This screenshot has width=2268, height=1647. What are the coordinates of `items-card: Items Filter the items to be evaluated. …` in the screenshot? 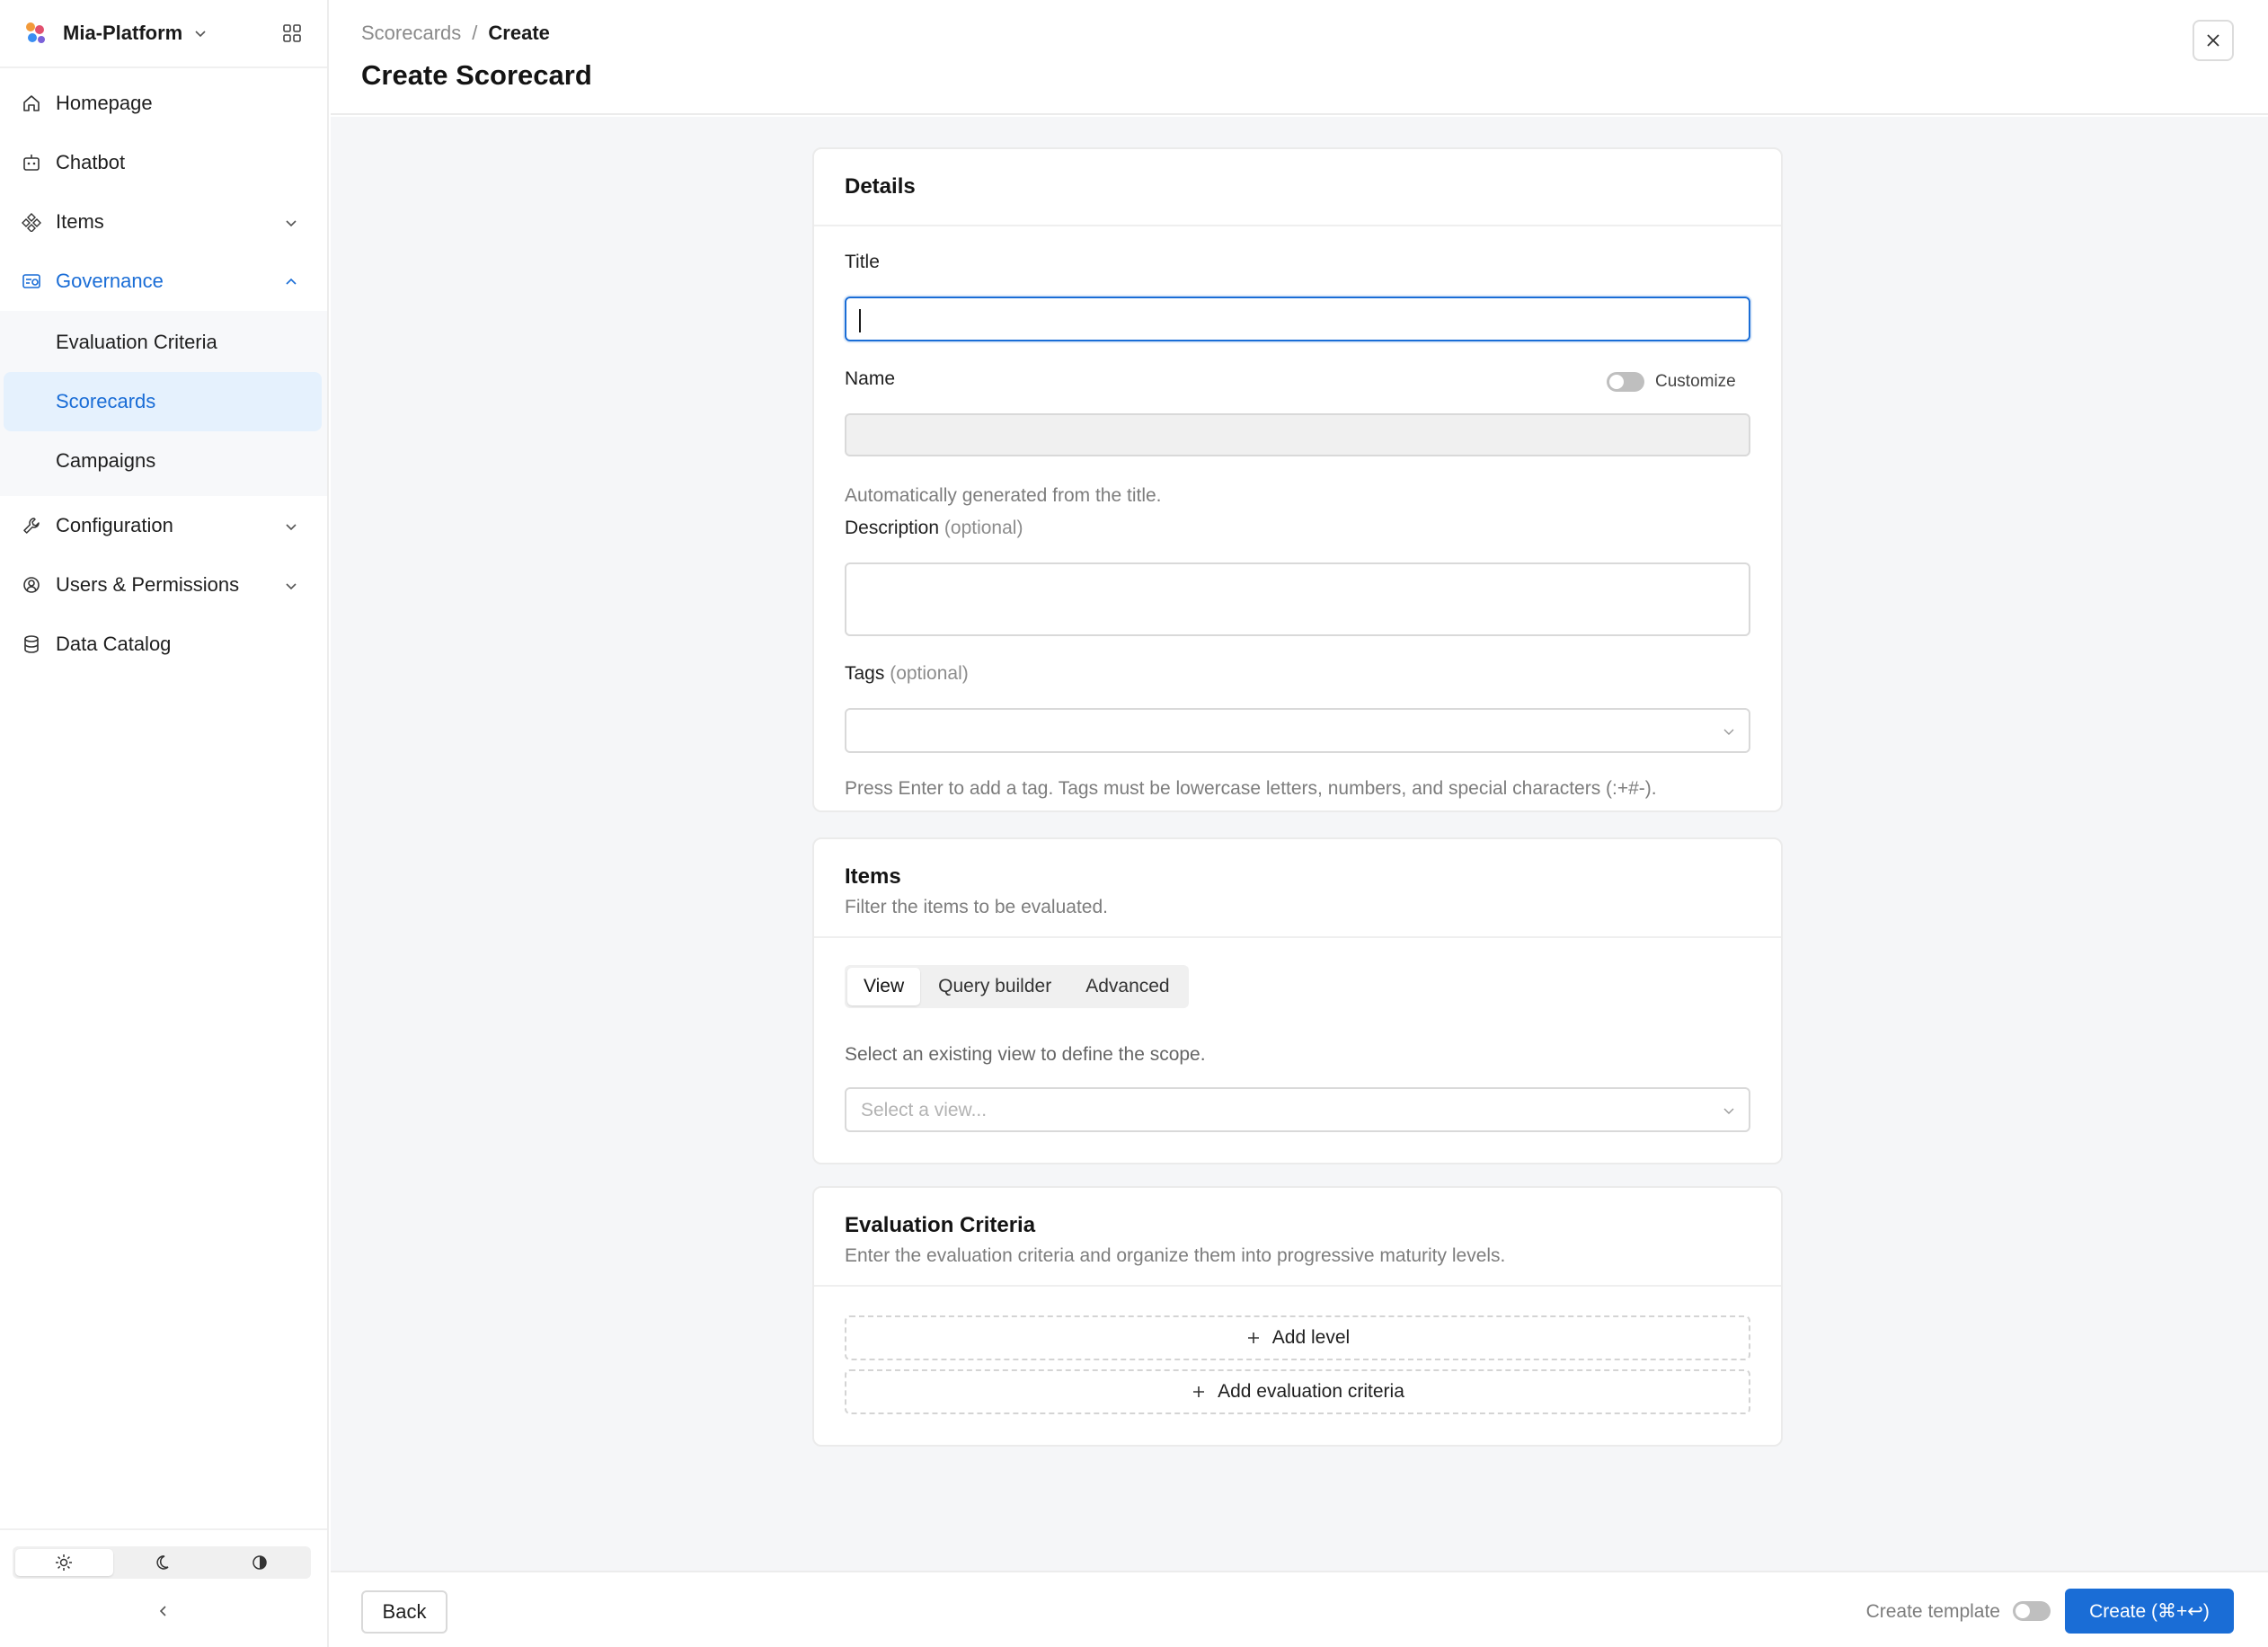 It's located at (1297, 1000).